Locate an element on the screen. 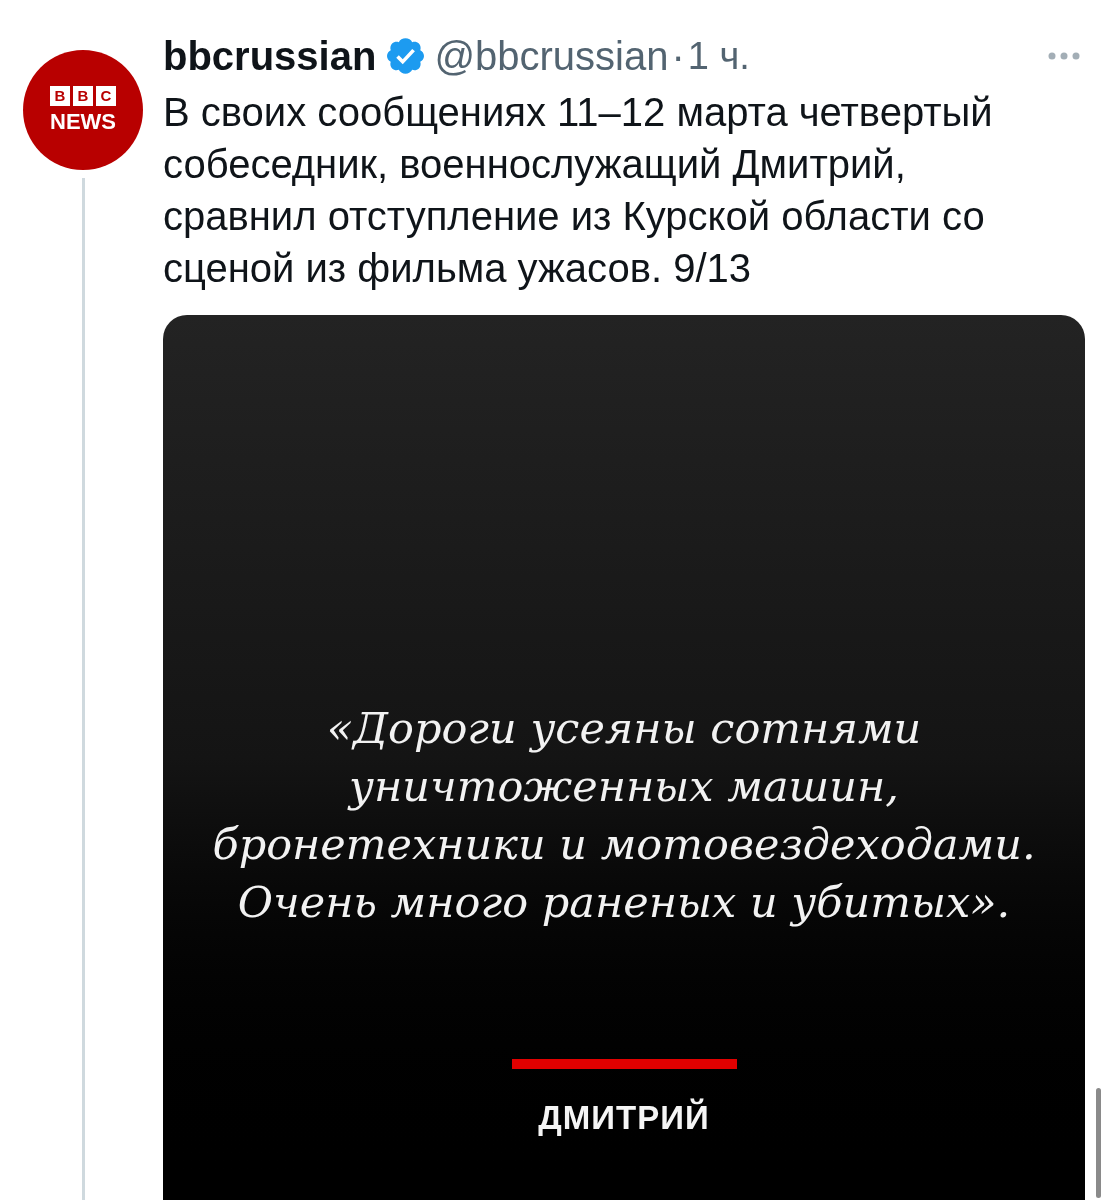 The height and width of the screenshot is (1200, 1108). attribution-name: ДМИТРИЙ is located at coordinates (624, 1118).